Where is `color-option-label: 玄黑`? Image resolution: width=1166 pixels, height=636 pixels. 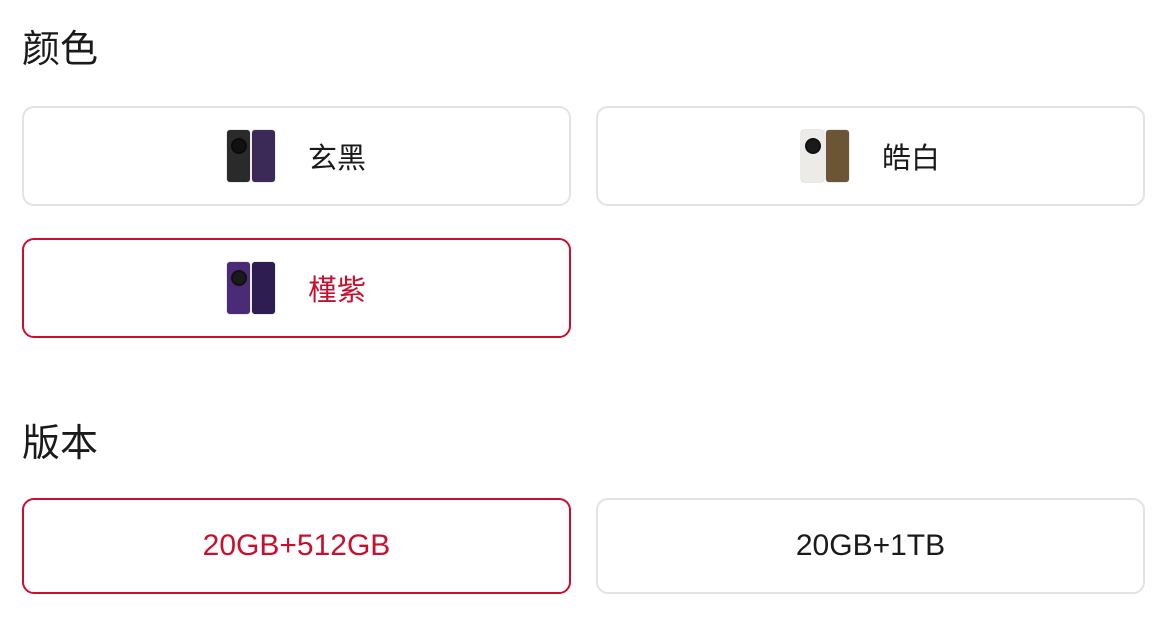 color-option-label: 玄黑 is located at coordinates (336, 158).